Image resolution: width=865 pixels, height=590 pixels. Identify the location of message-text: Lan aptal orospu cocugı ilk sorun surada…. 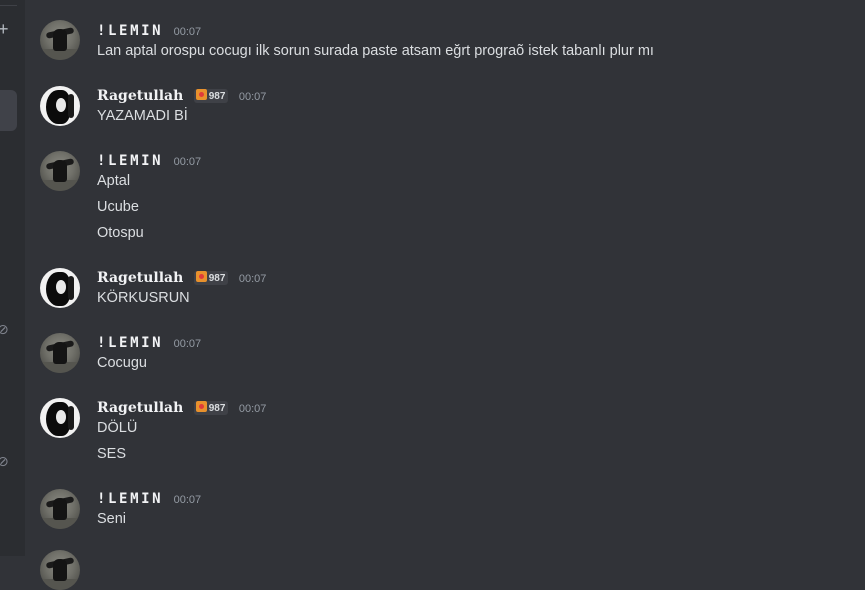
(375, 51).